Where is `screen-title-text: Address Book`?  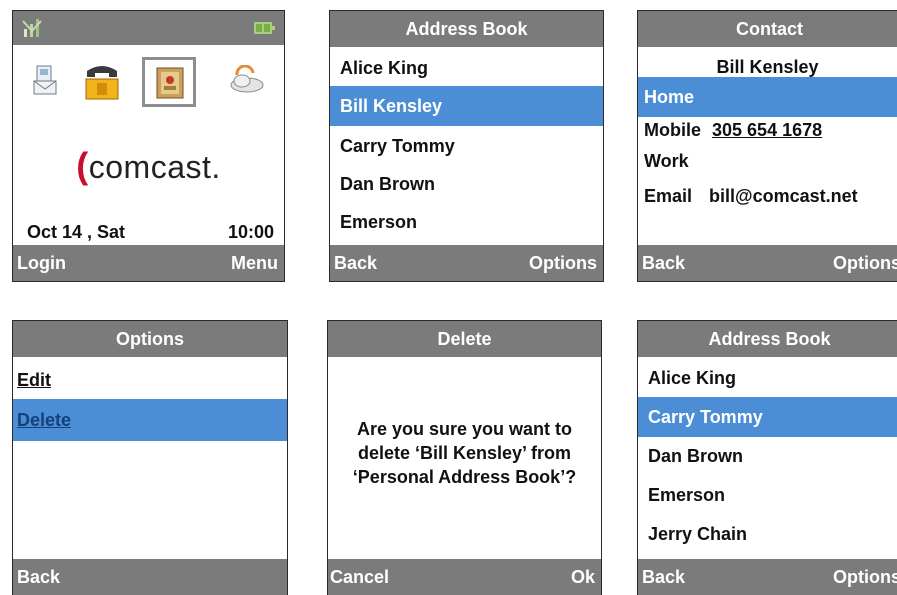 screen-title-text: Address Book is located at coordinates (769, 339).